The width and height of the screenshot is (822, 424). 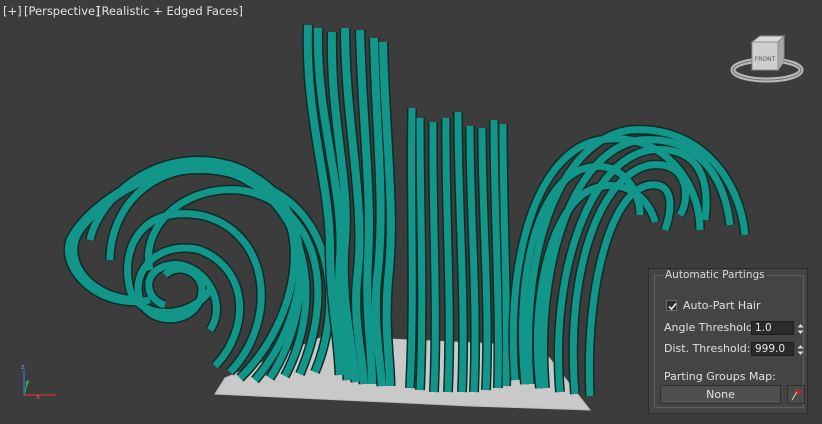 I want to click on viewcube-front-label: FRONT, so click(x=765, y=59).